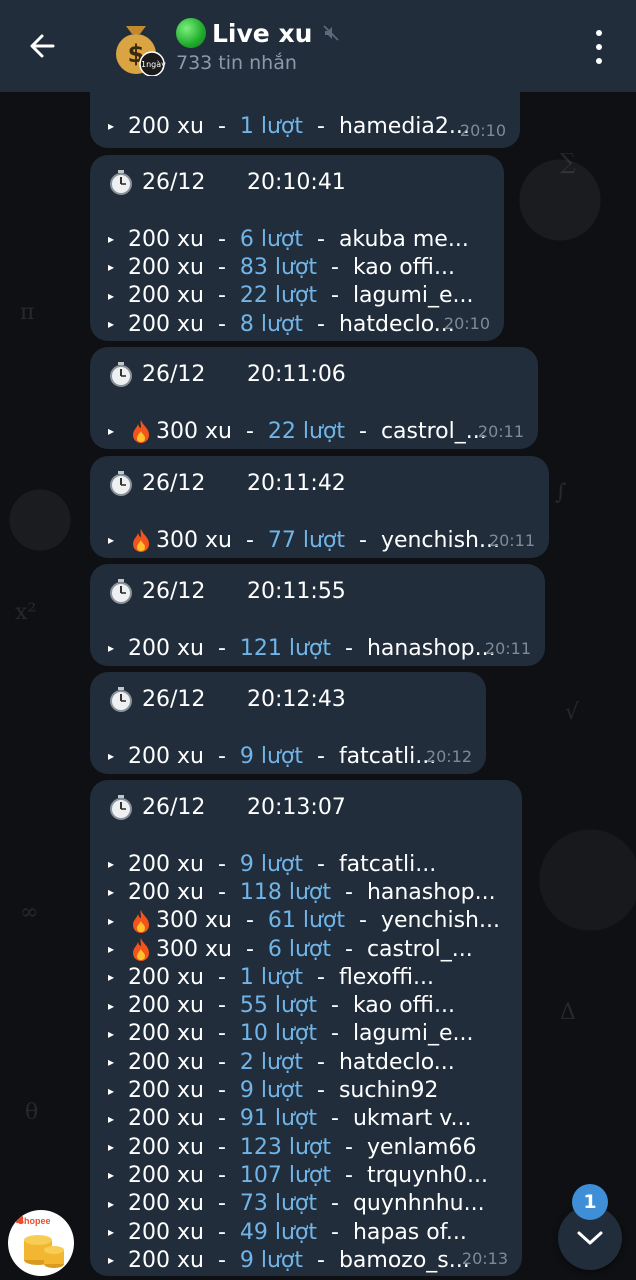 This screenshot has height=1280, width=636. Describe the element at coordinates (278, 1033) in the screenshot. I see `turn-count-link: 10 lượt` at that location.